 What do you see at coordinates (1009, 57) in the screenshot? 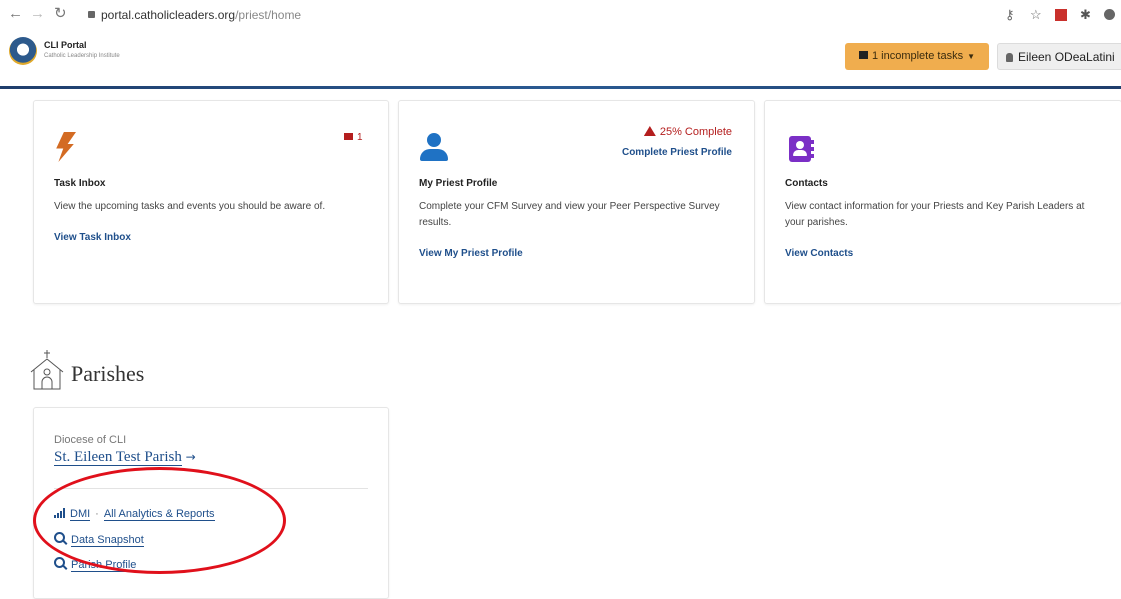
I see `user-icon` at bounding box center [1009, 57].